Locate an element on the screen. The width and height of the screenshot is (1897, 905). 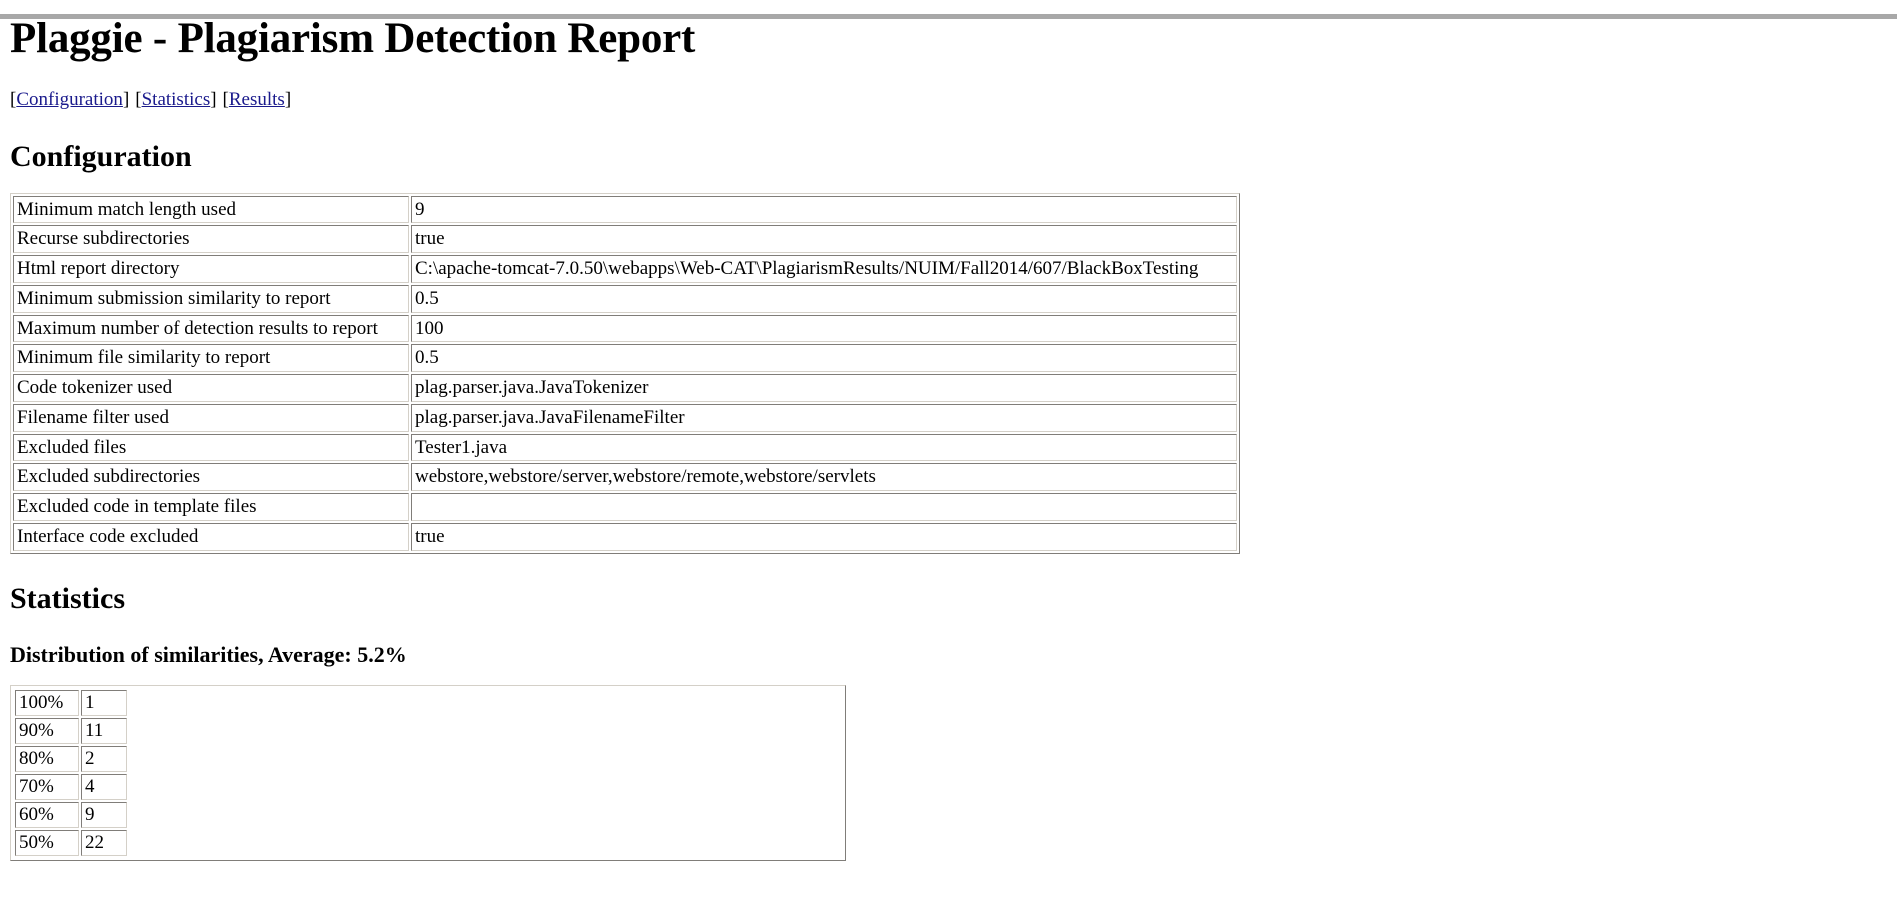
table-row: Excluded files Tester1.java is located at coordinates (625, 447).